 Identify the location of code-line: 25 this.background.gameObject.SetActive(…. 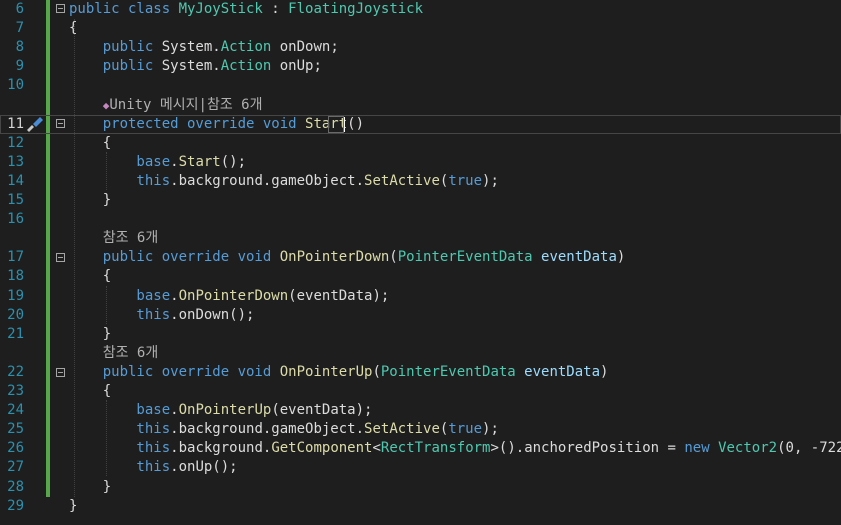
(420, 429).